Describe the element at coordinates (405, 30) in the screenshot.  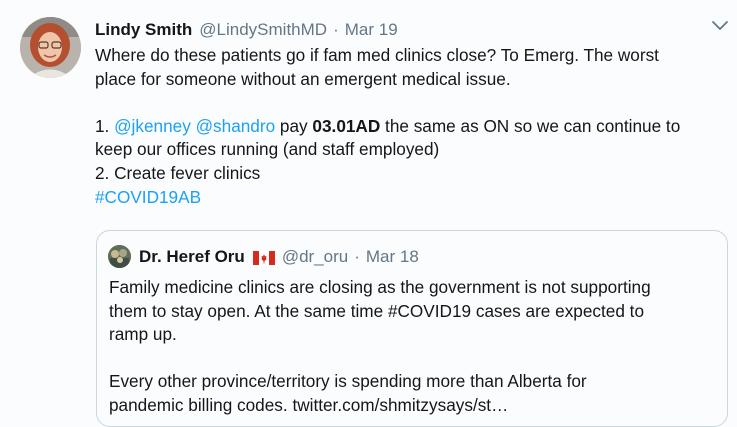
I see `tweet-header: Lindy Smith @LindySmithMD · Mar 19` at that location.